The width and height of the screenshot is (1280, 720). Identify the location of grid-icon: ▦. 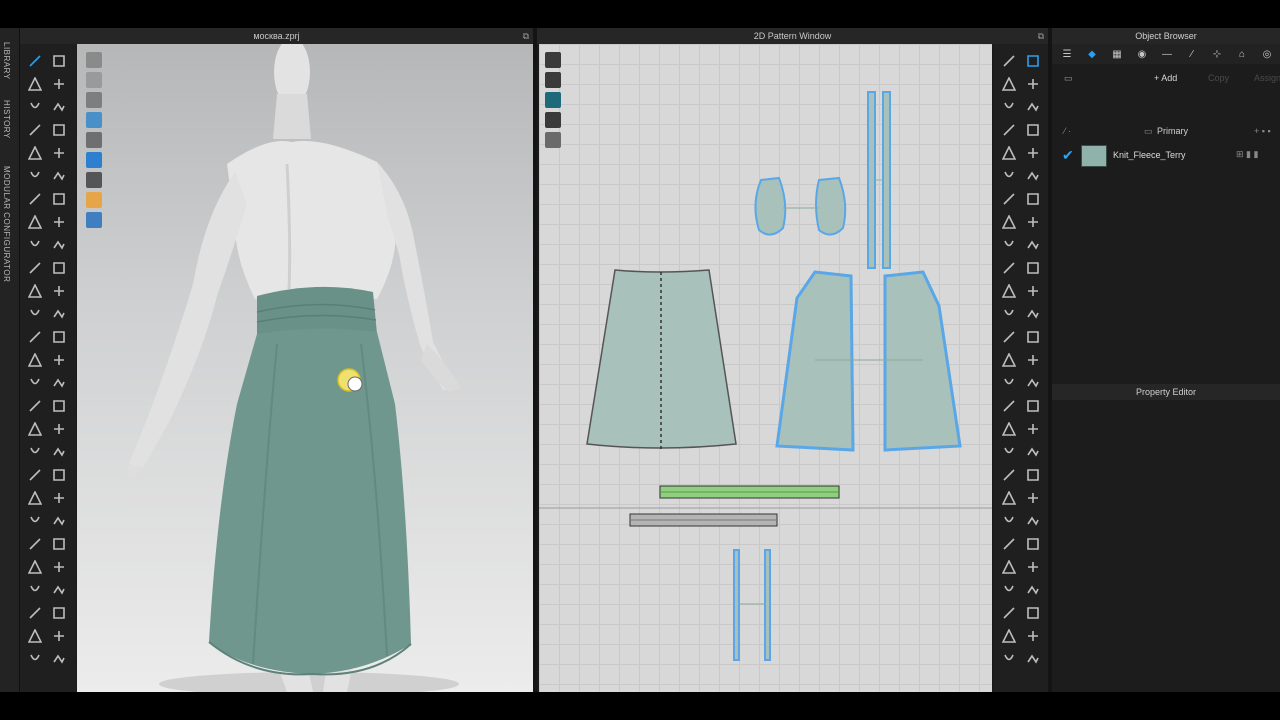
(1117, 54).